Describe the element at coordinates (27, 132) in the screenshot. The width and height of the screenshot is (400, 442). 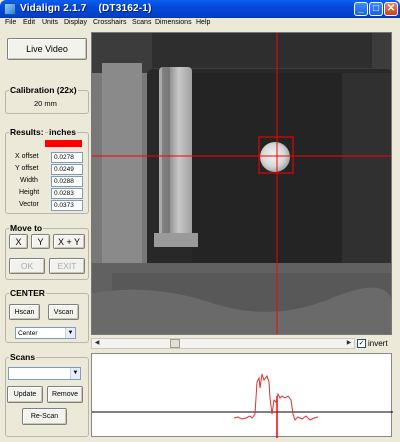
I see `results-title: Results:` at that location.